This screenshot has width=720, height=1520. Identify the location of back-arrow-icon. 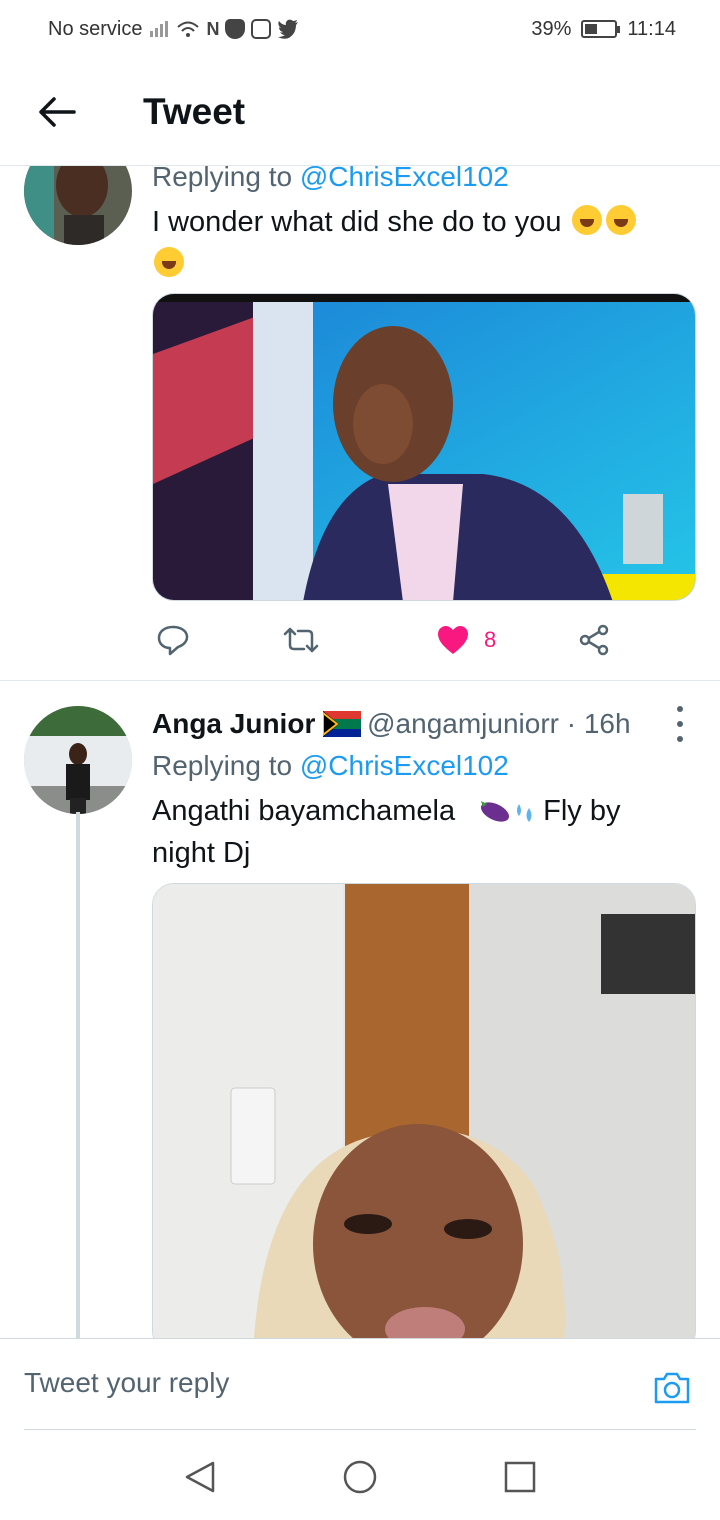
(57, 111).